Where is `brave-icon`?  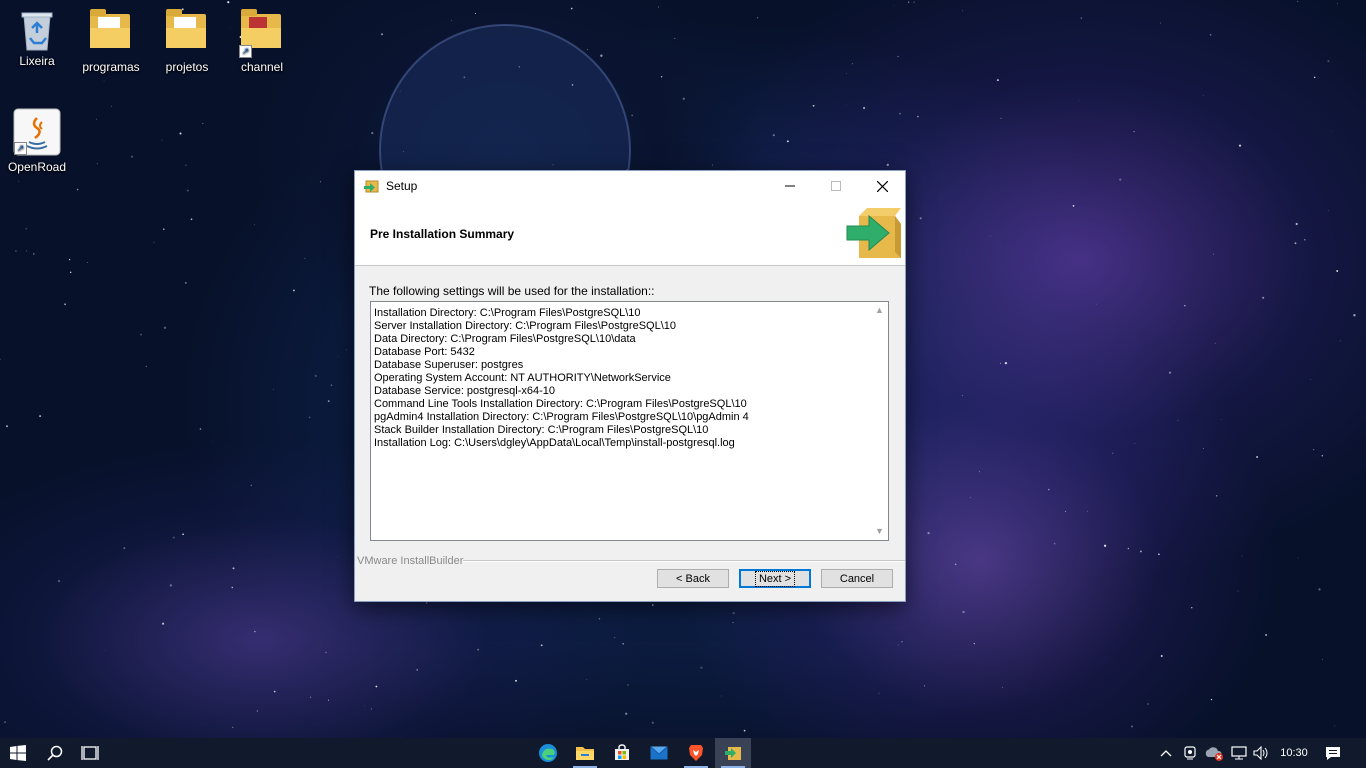 brave-icon is located at coordinates (696, 753).